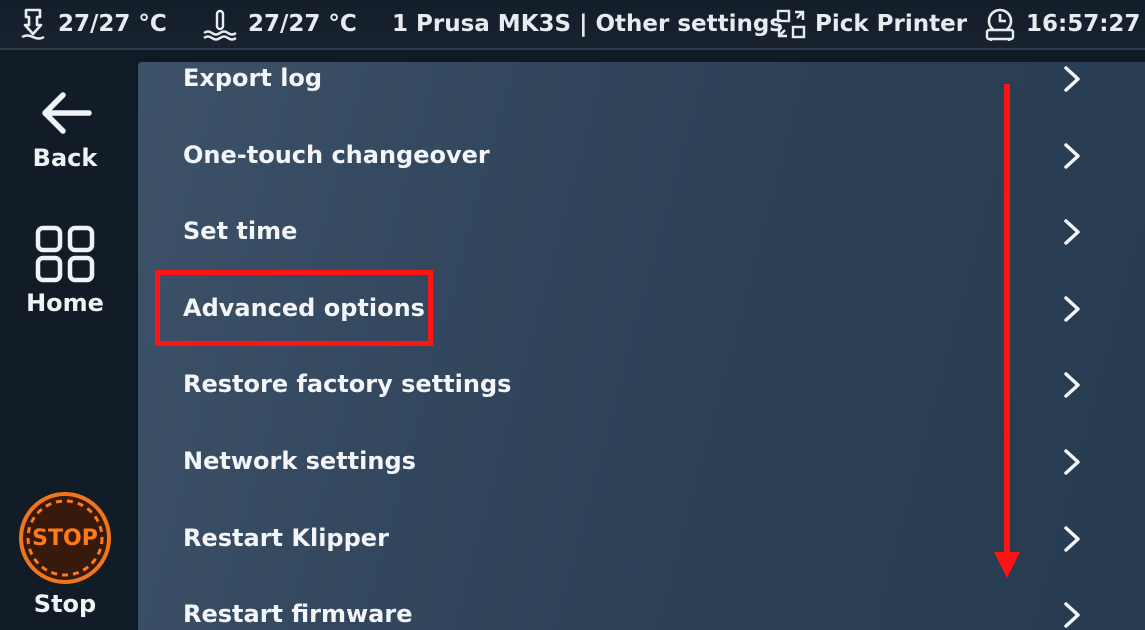  I want to click on home-label: Home, so click(65, 303).